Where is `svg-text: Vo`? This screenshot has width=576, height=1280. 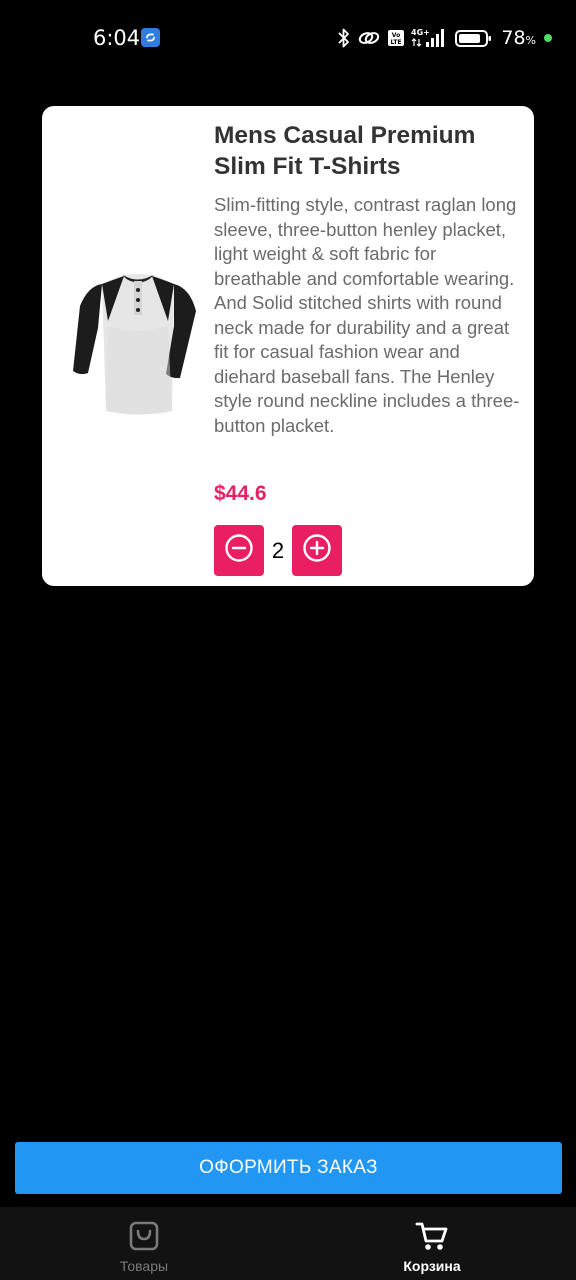
svg-text: Vo is located at coordinates (396, 35).